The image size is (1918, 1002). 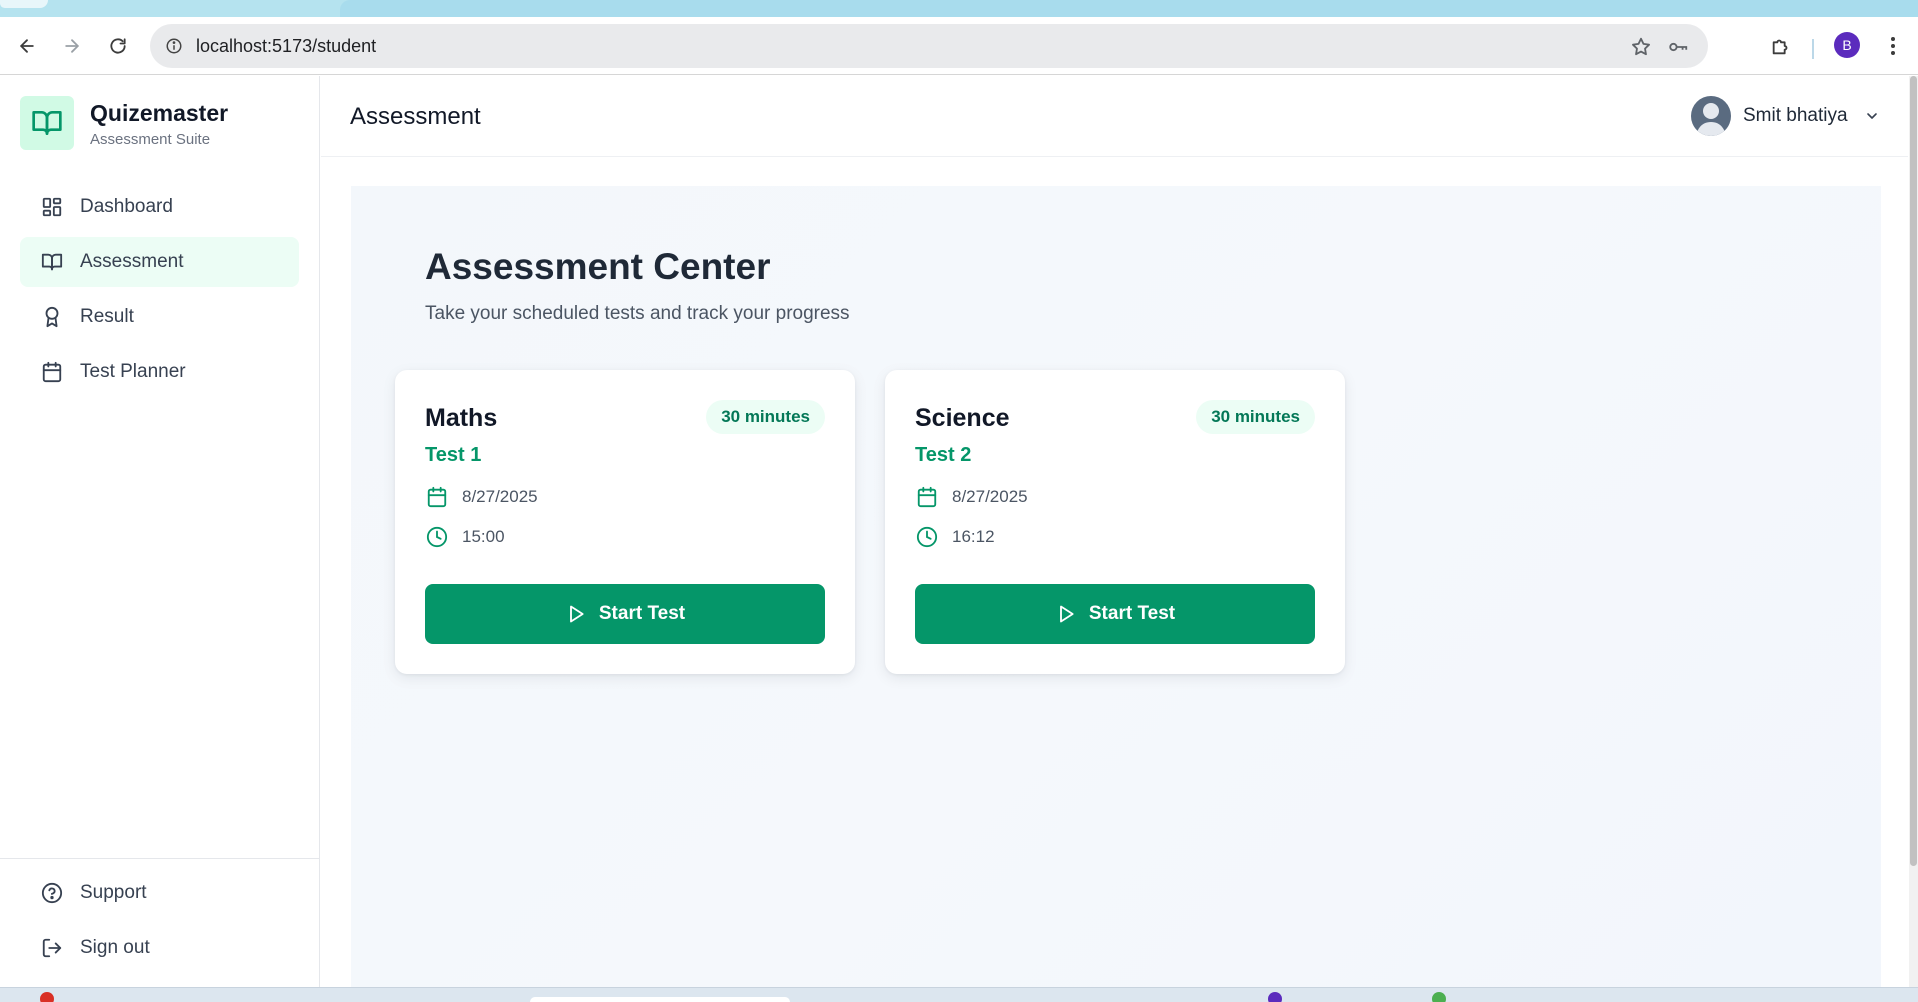 I want to click on sign-out-icon, so click(x=52, y=948).